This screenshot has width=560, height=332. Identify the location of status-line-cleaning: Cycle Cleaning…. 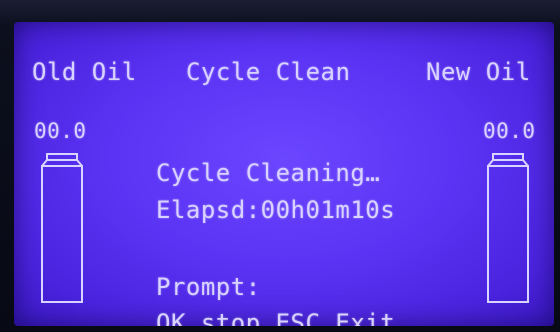
(268, 173).